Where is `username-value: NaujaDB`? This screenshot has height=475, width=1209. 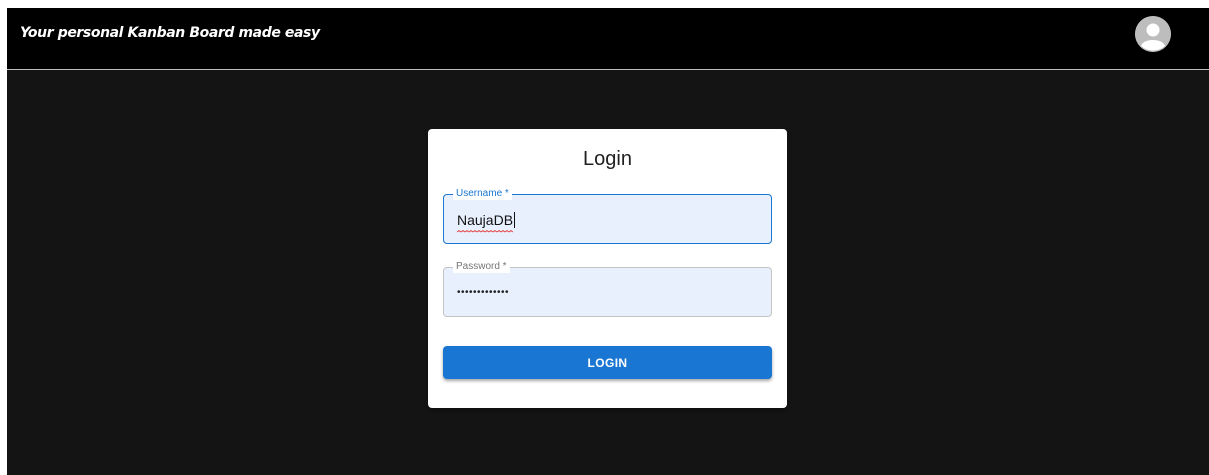 username-value: NaujaDB is located at coordinates (485, 220).